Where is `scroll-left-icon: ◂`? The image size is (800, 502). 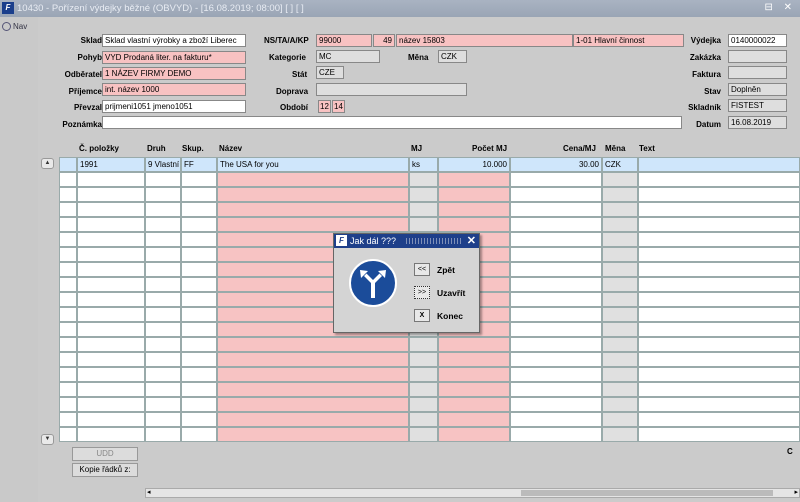 scroll-left-icon: ◂ is located at coordinates (149, 493).